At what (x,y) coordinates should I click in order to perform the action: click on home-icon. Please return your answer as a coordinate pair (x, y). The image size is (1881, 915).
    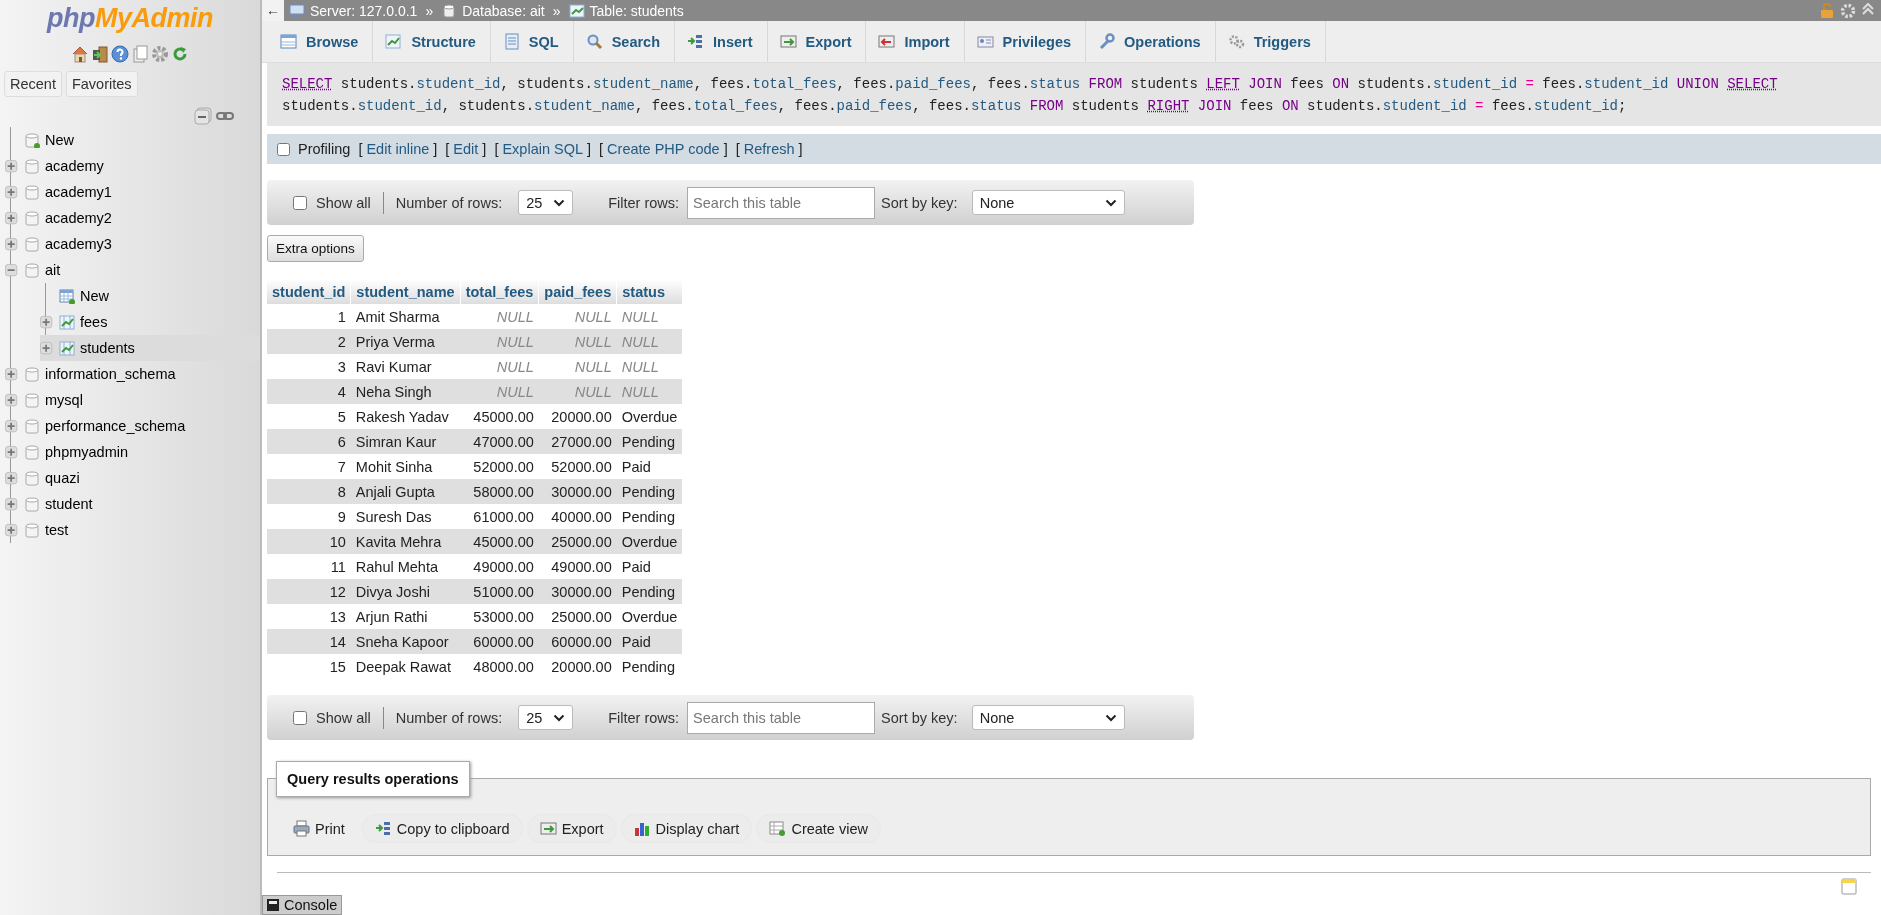
    Looking at the image, I should click on (80, 53).